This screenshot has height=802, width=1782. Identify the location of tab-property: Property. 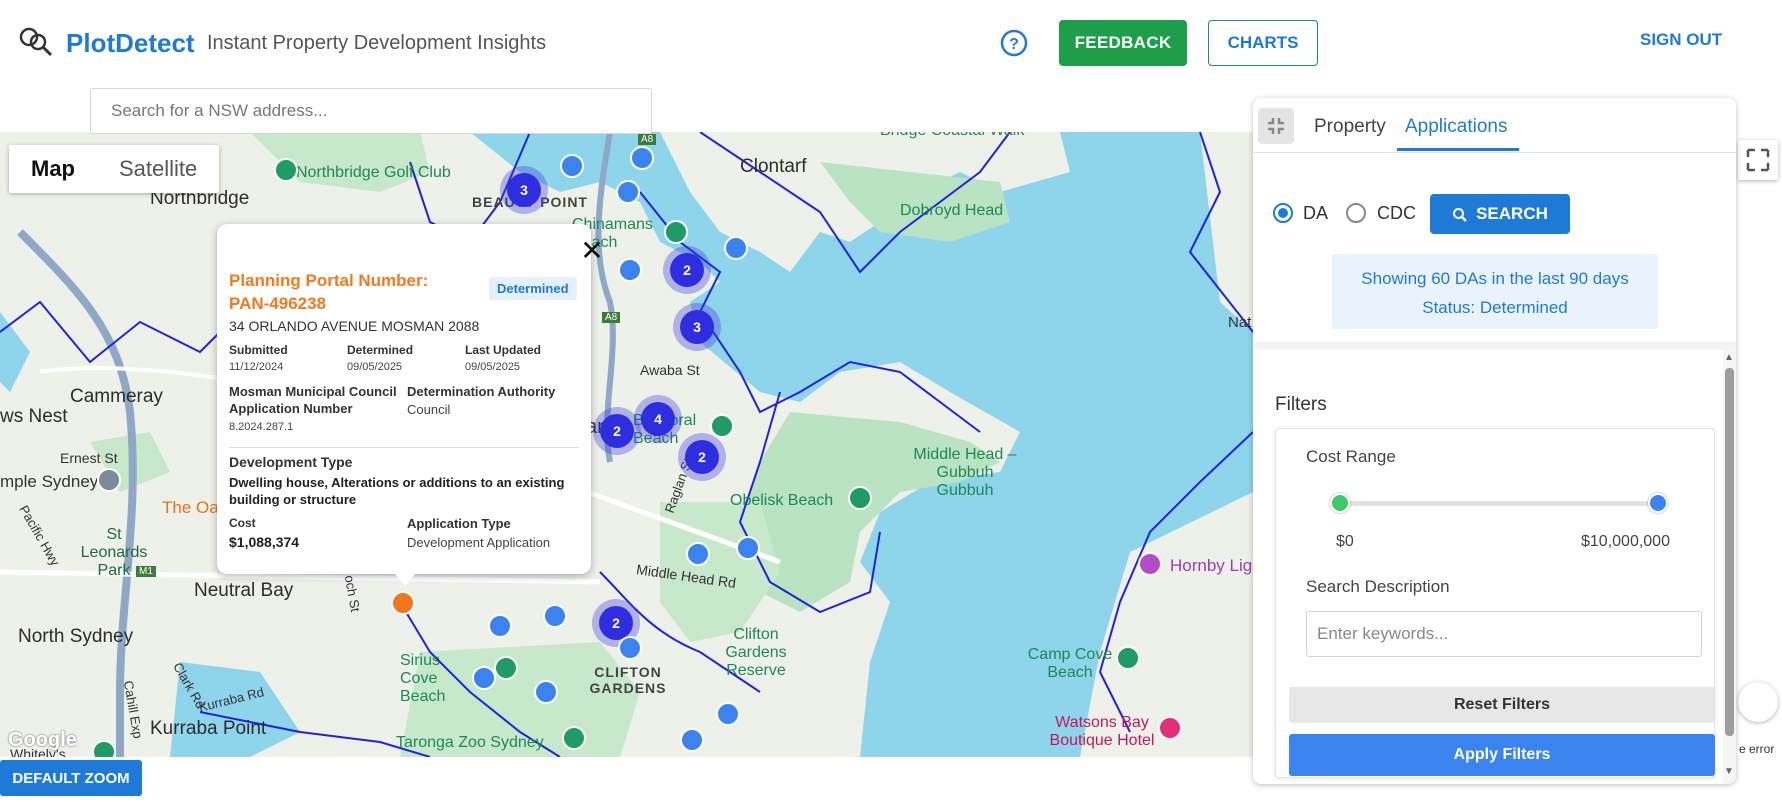
(1350, 127).